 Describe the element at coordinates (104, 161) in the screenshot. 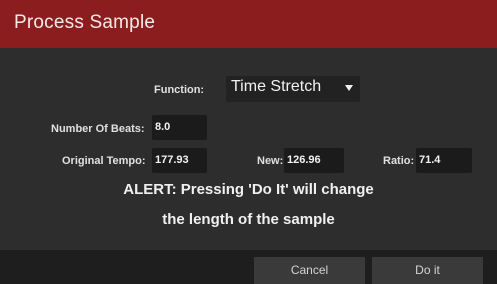

I see `original-tempo-label: Original Tempo:` at that location.